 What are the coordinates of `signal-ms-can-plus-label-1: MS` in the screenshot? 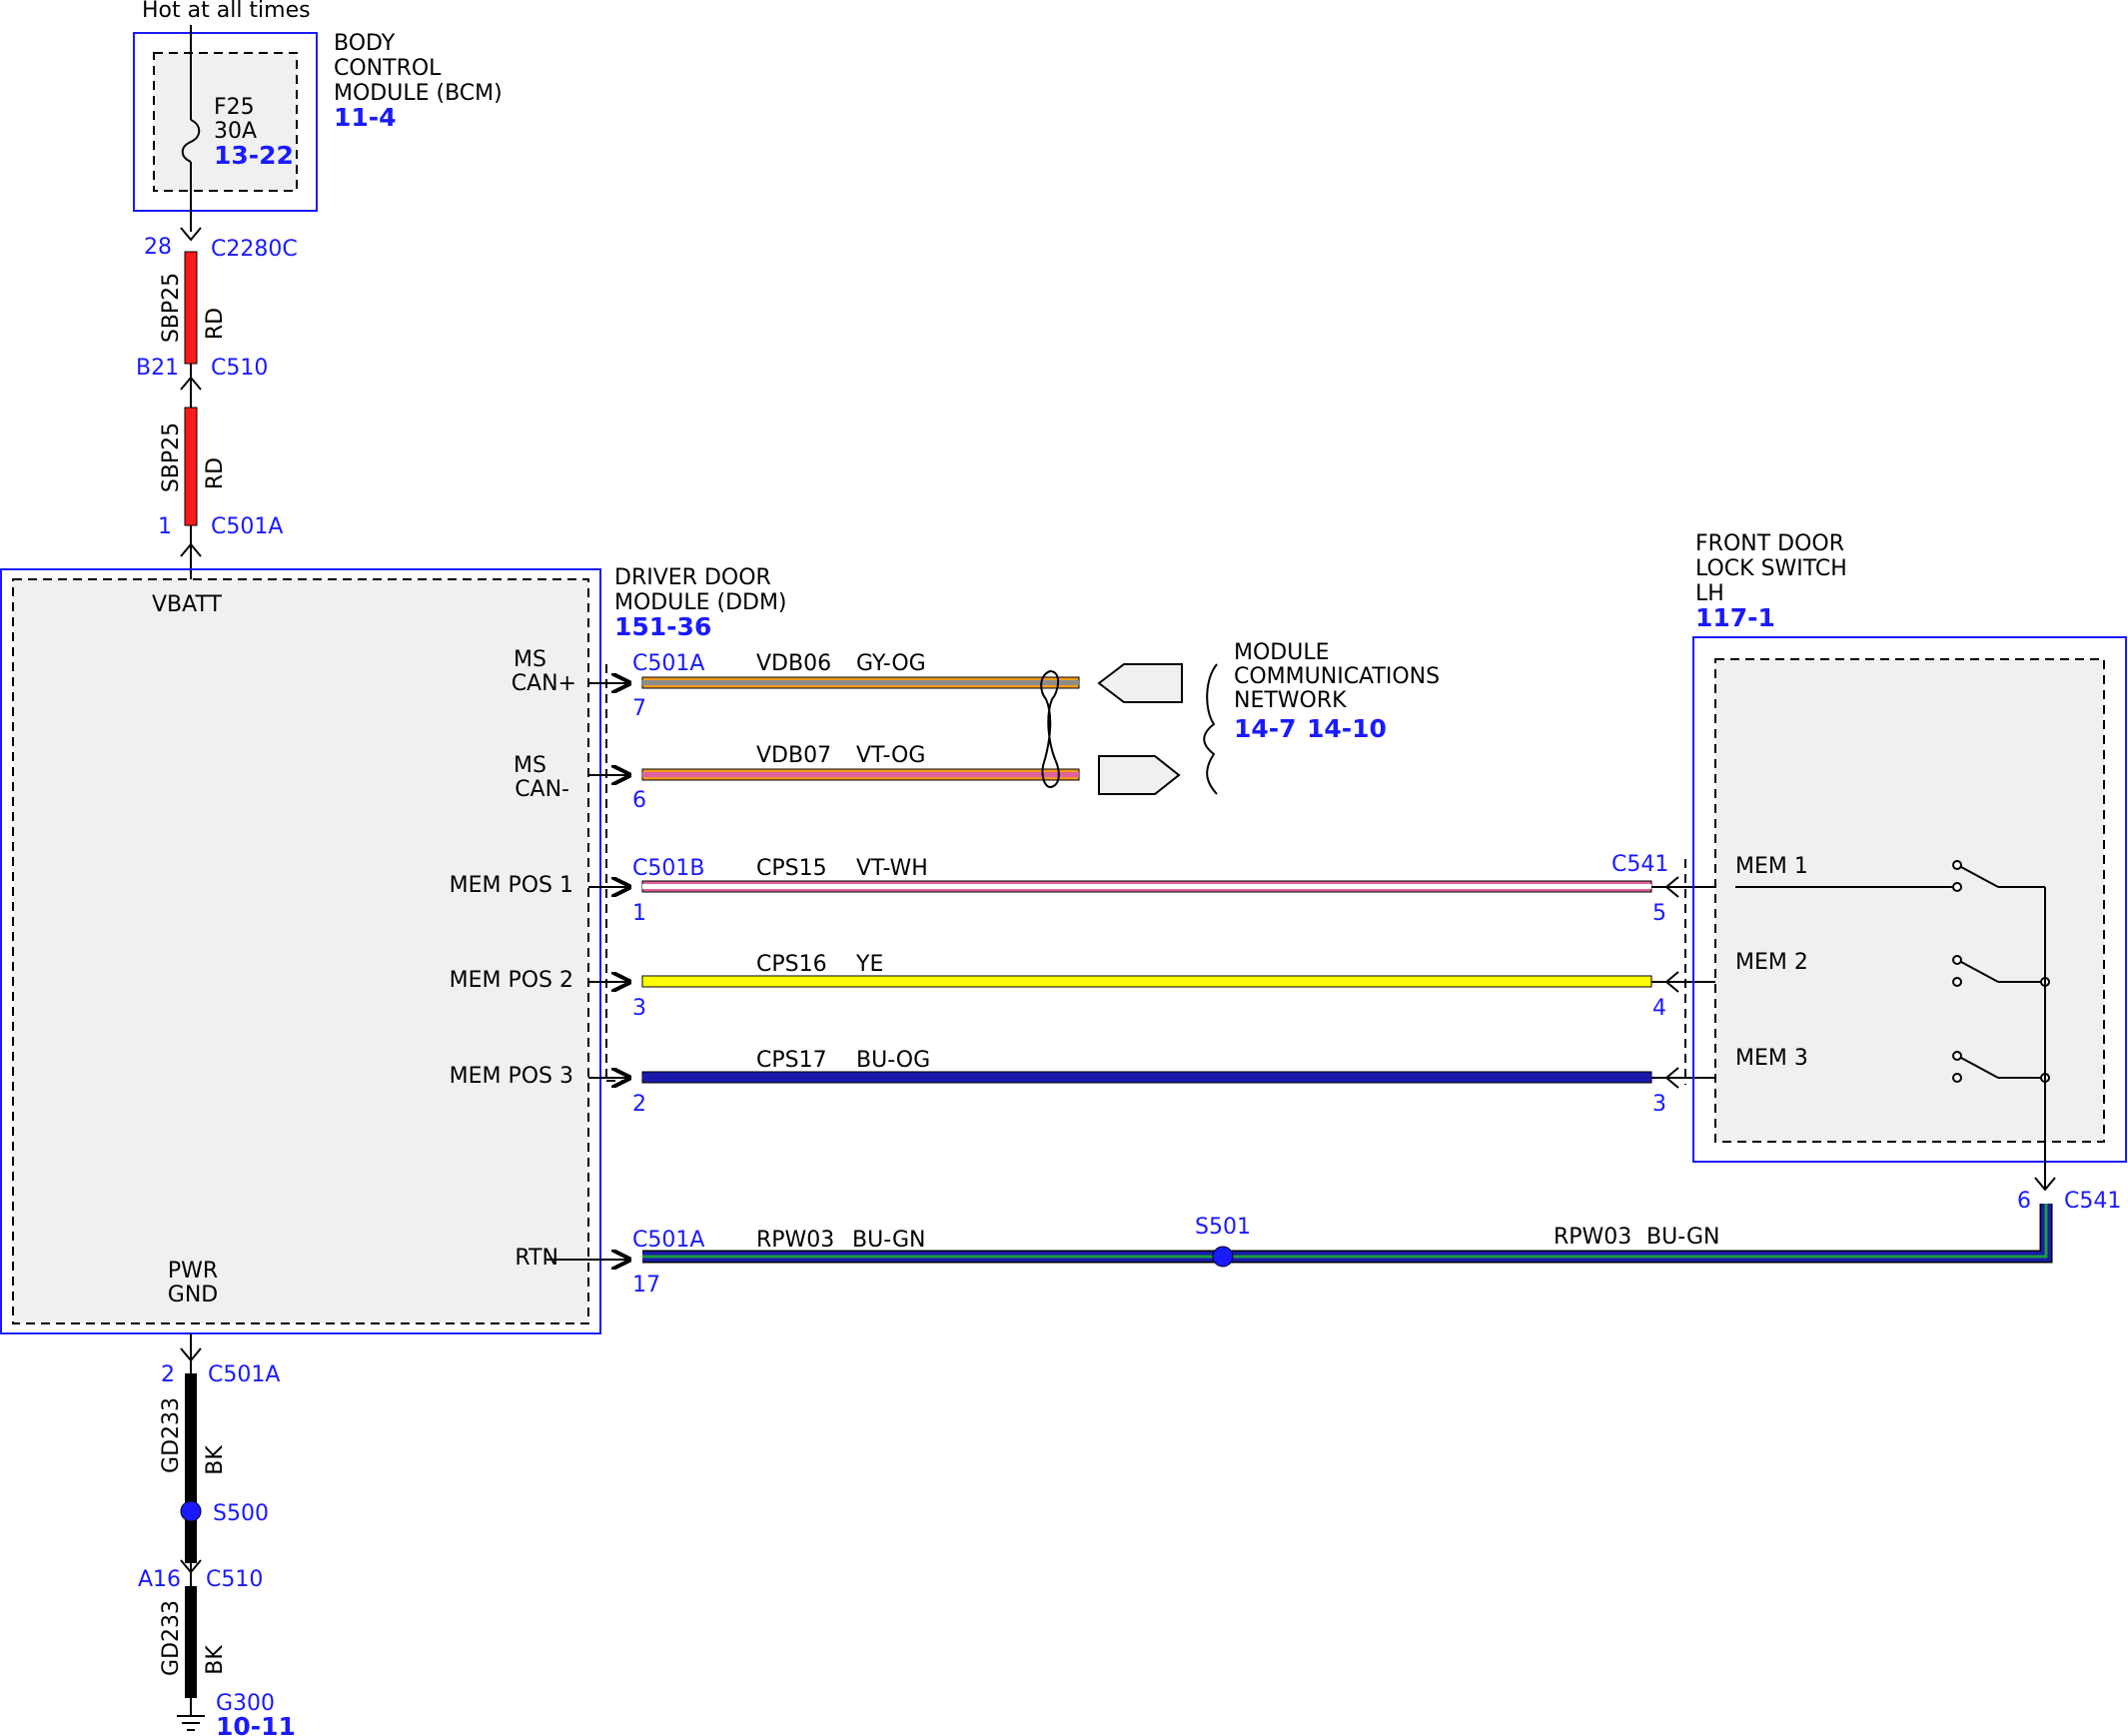 It's located at (530, 659).